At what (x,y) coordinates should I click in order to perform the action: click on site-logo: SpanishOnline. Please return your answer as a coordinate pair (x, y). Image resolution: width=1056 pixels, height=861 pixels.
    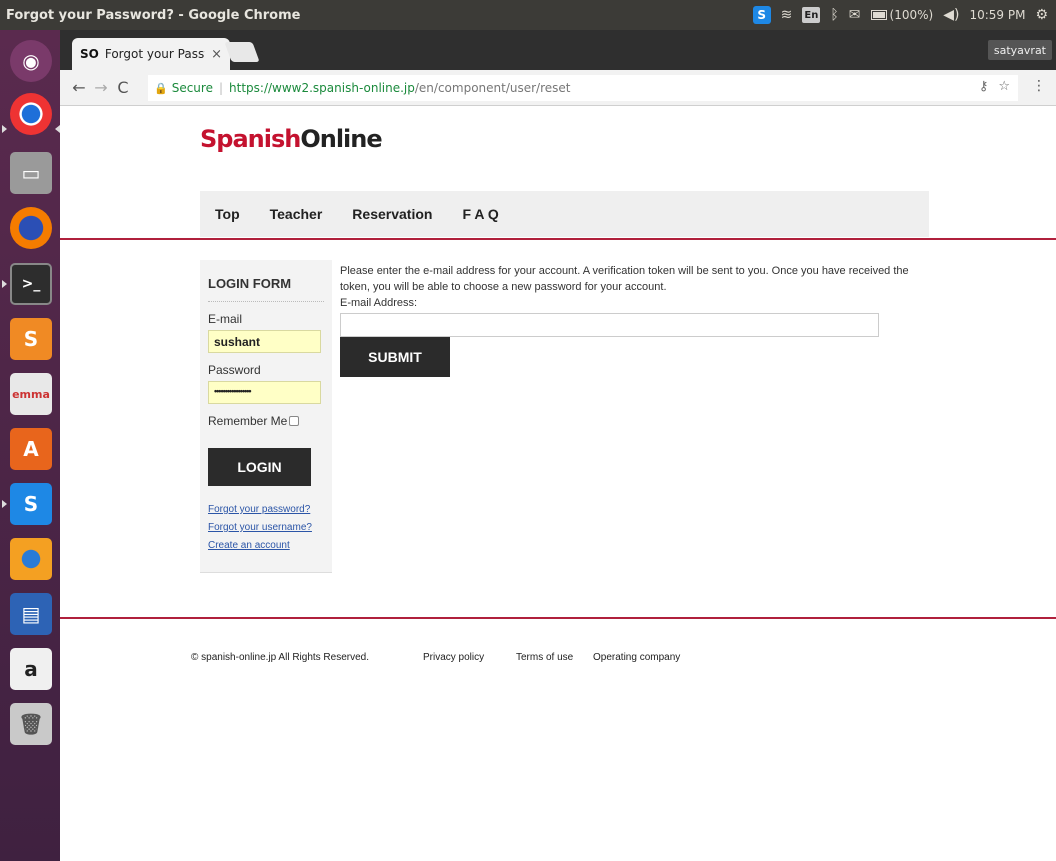
    Looking at the image, I should click on (291, 139).